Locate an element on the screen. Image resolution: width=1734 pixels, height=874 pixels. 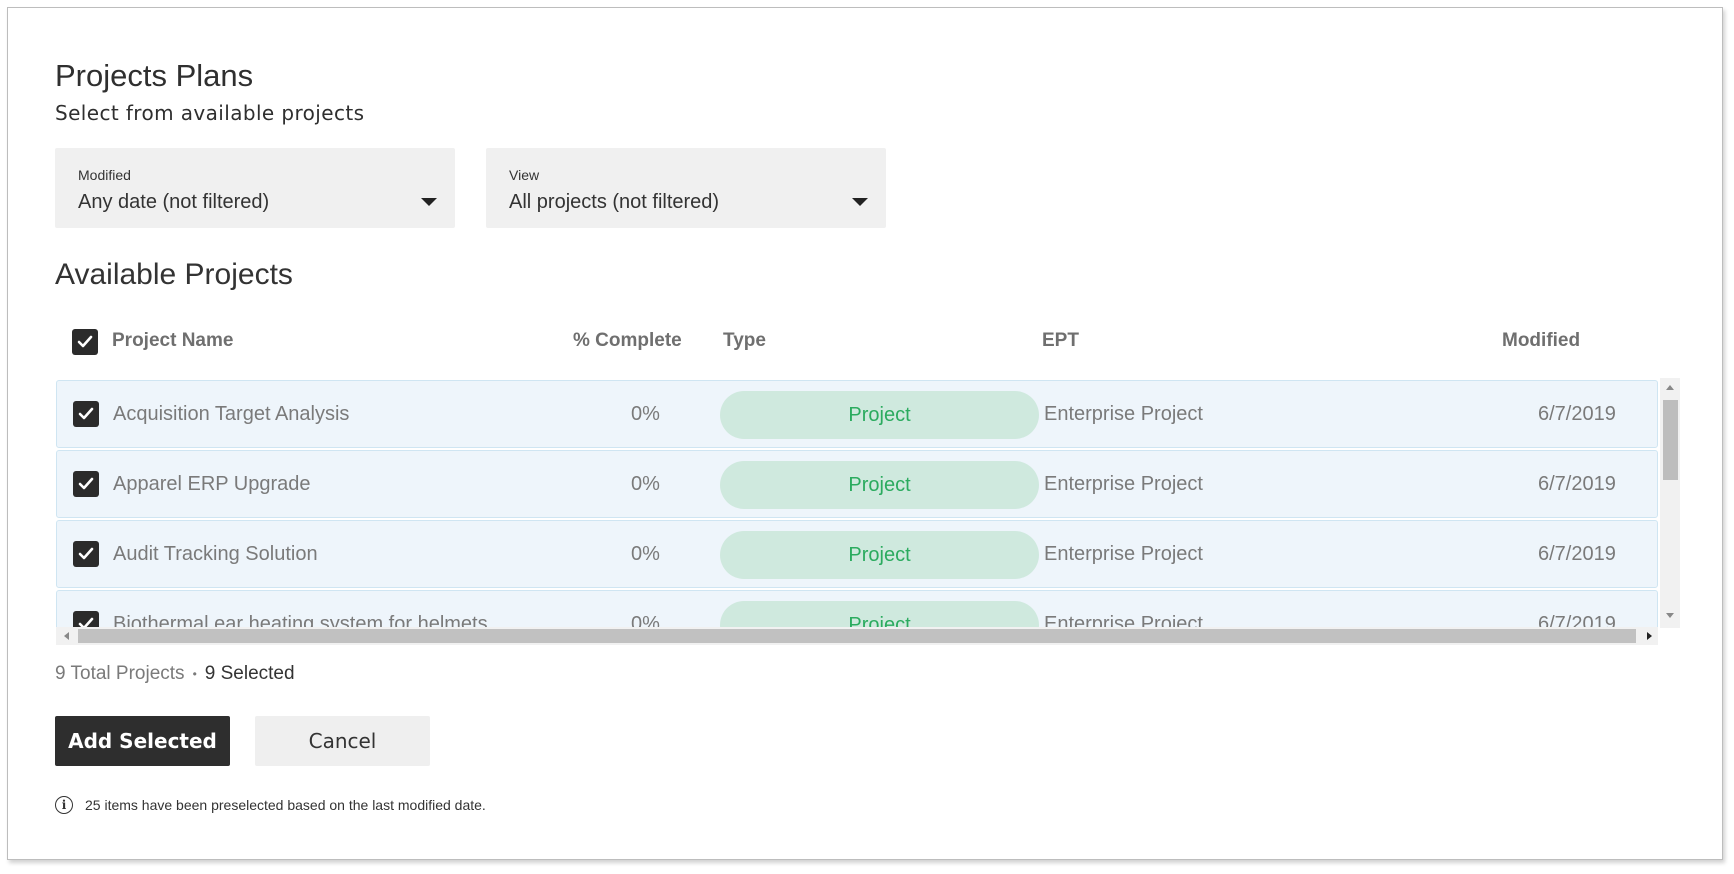
select-all-checkbox is located at coordinates (85, 342).